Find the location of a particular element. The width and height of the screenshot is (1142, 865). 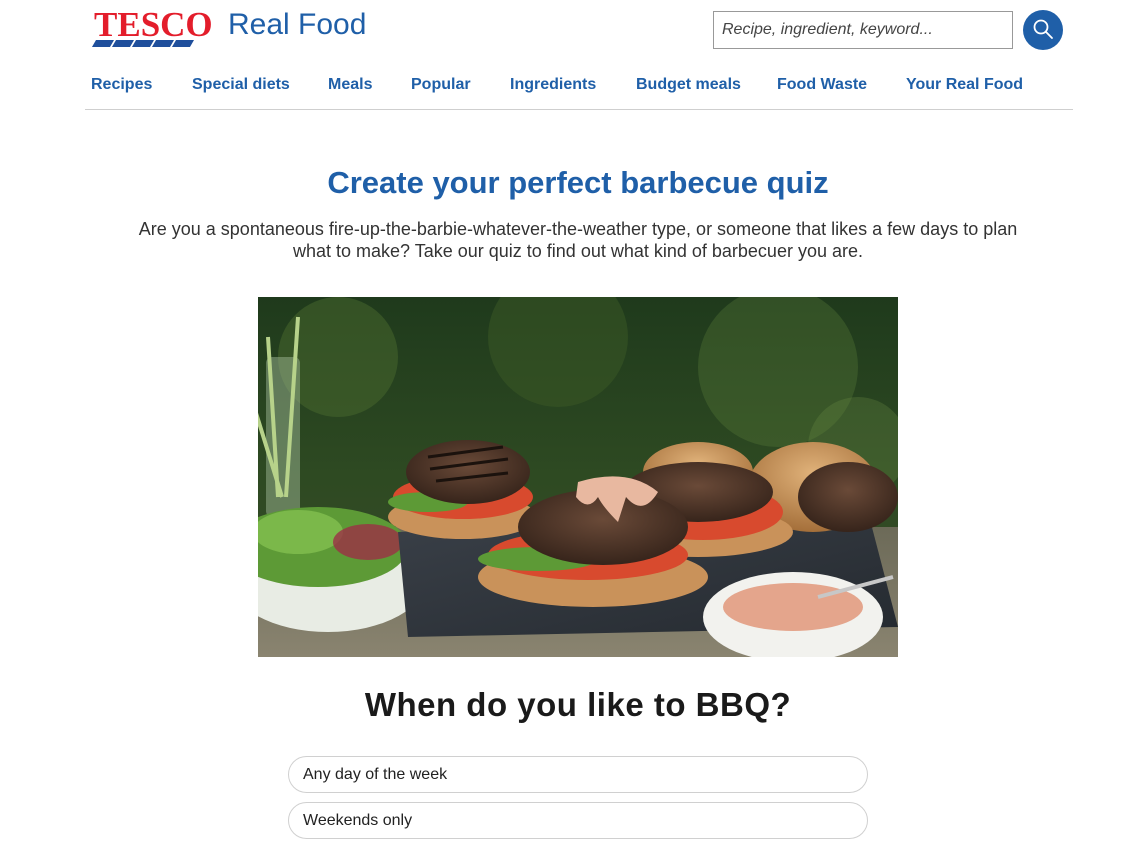

quiz-question: When do you like to BBQ? is located at coordinates (578, 704).